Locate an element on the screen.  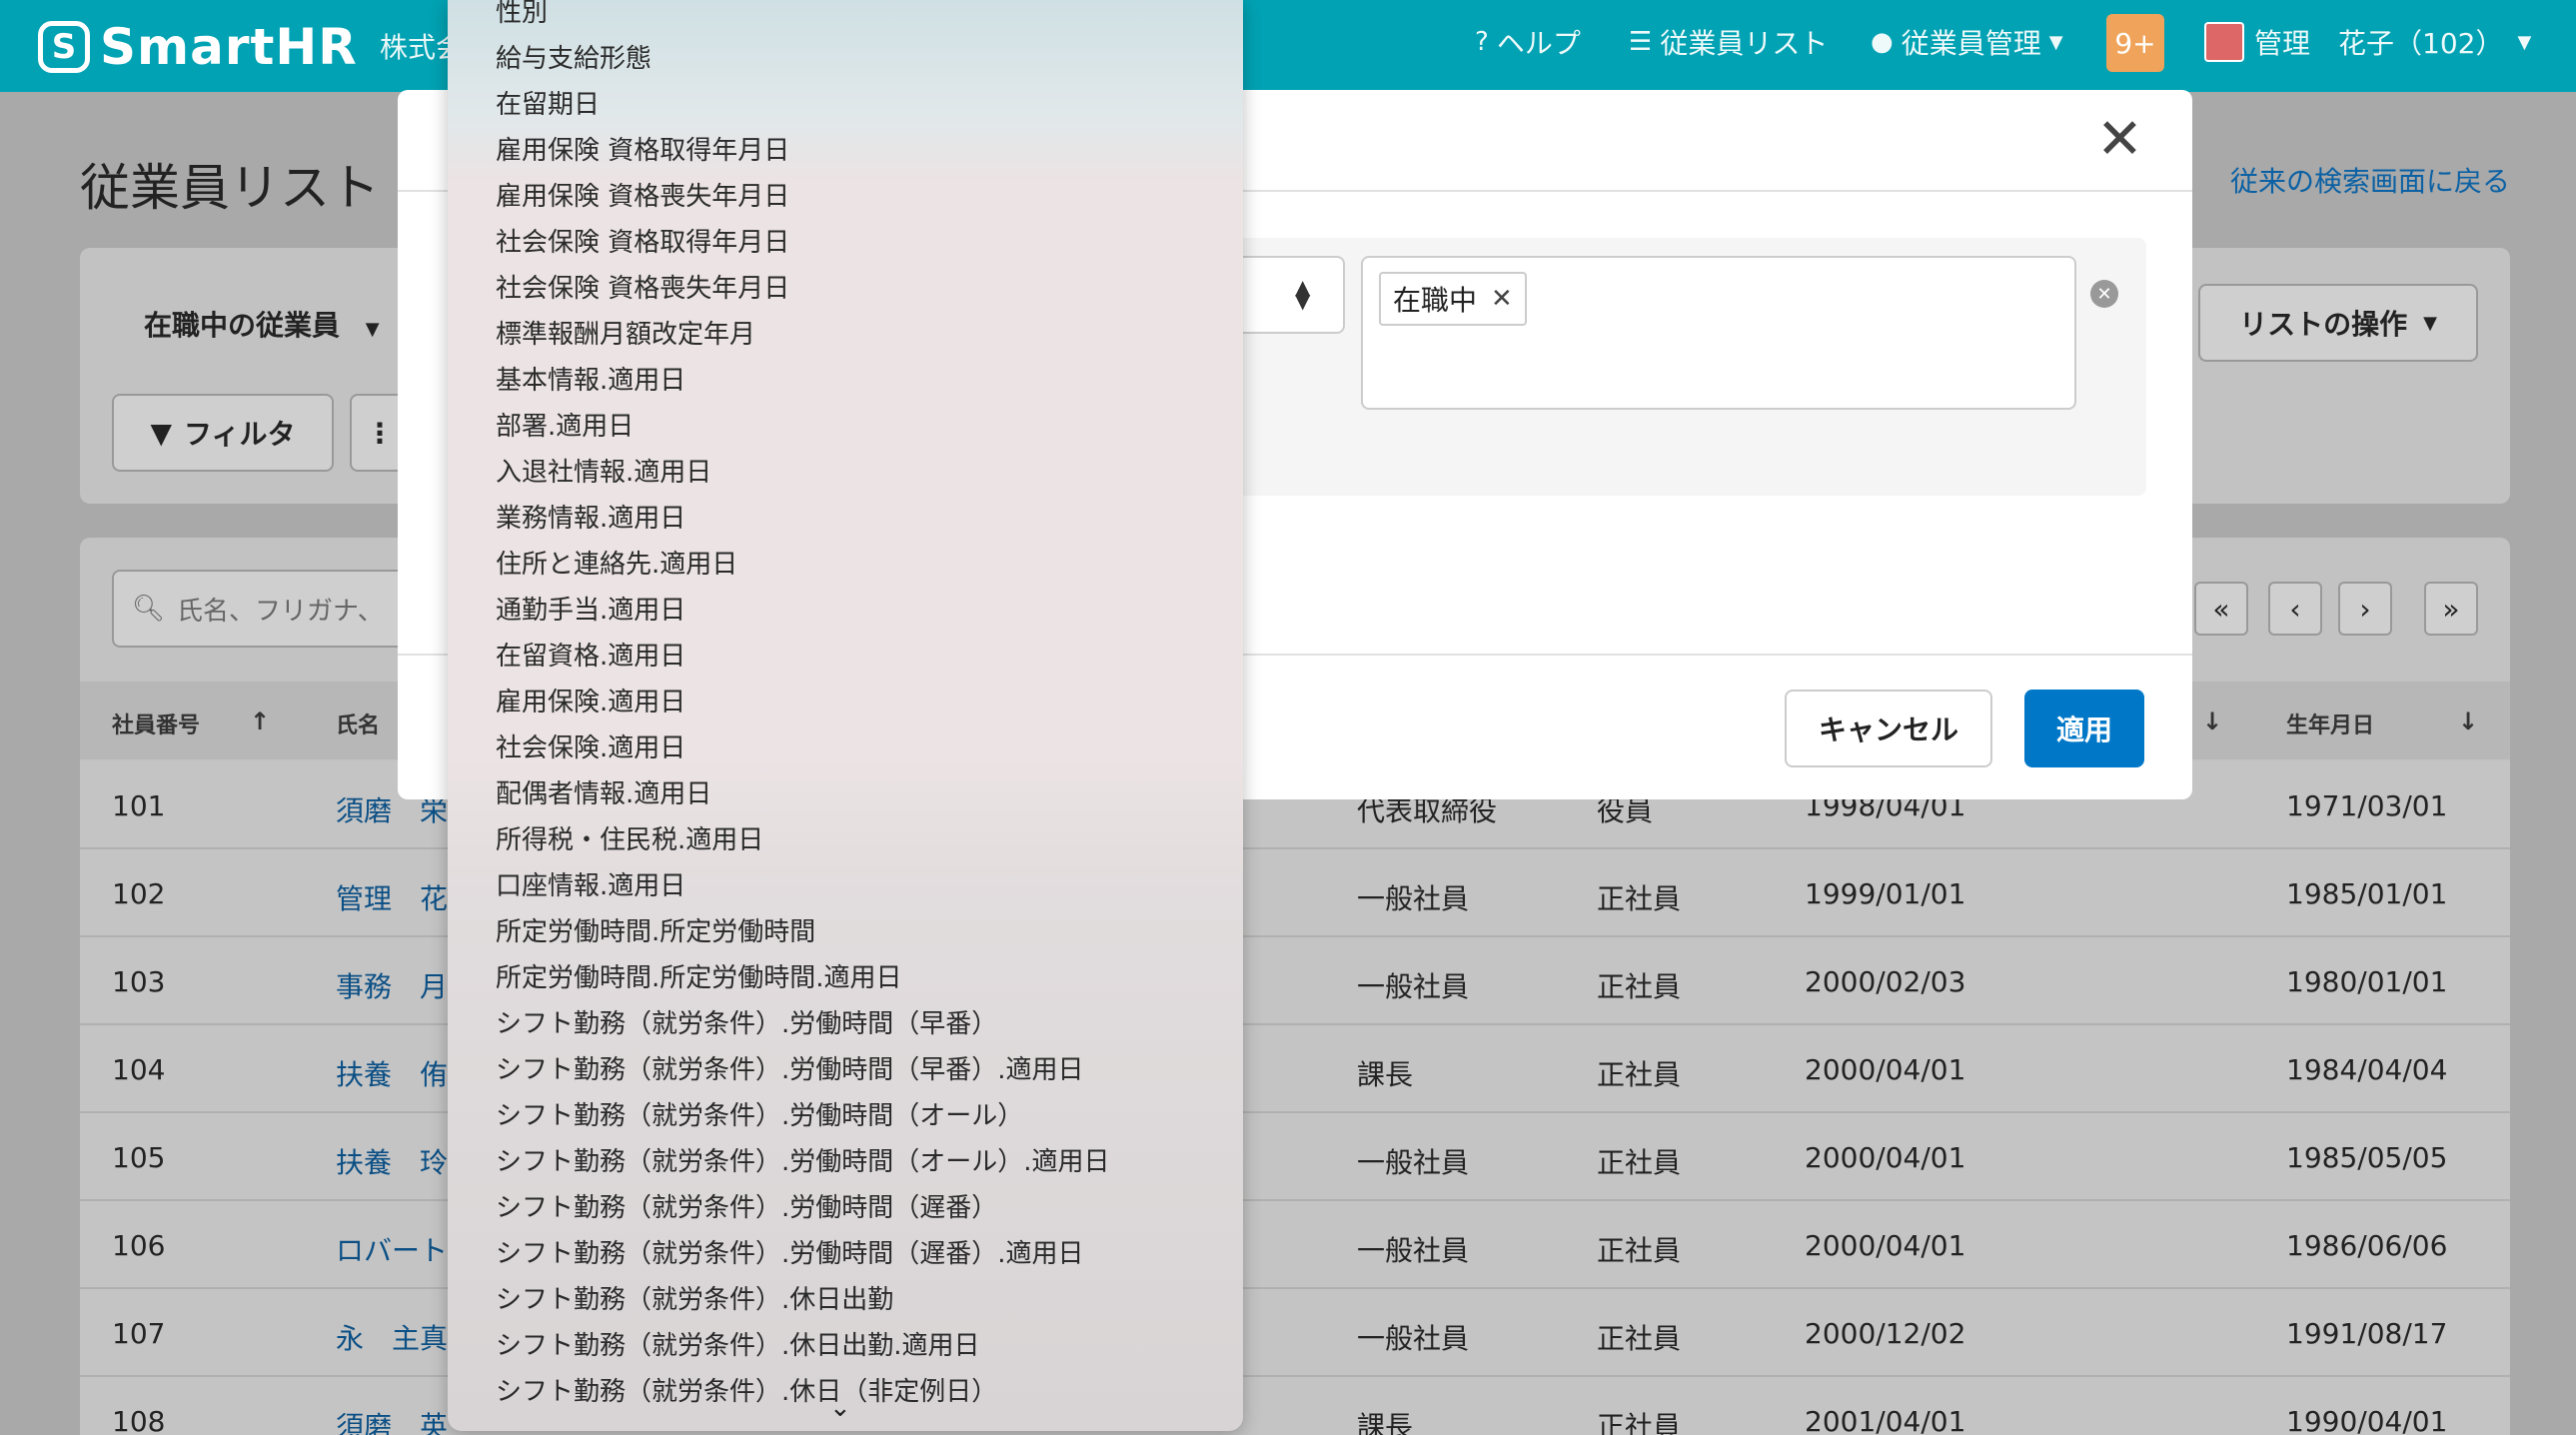
list-operations-button: リストの操作 ▼ is located at coordinates (2338, 323).